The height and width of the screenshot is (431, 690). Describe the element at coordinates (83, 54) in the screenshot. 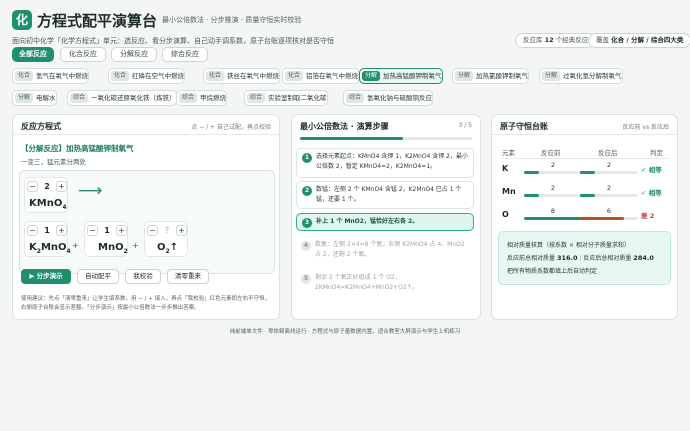

I see `tab-combination: 化合反应` at that location.